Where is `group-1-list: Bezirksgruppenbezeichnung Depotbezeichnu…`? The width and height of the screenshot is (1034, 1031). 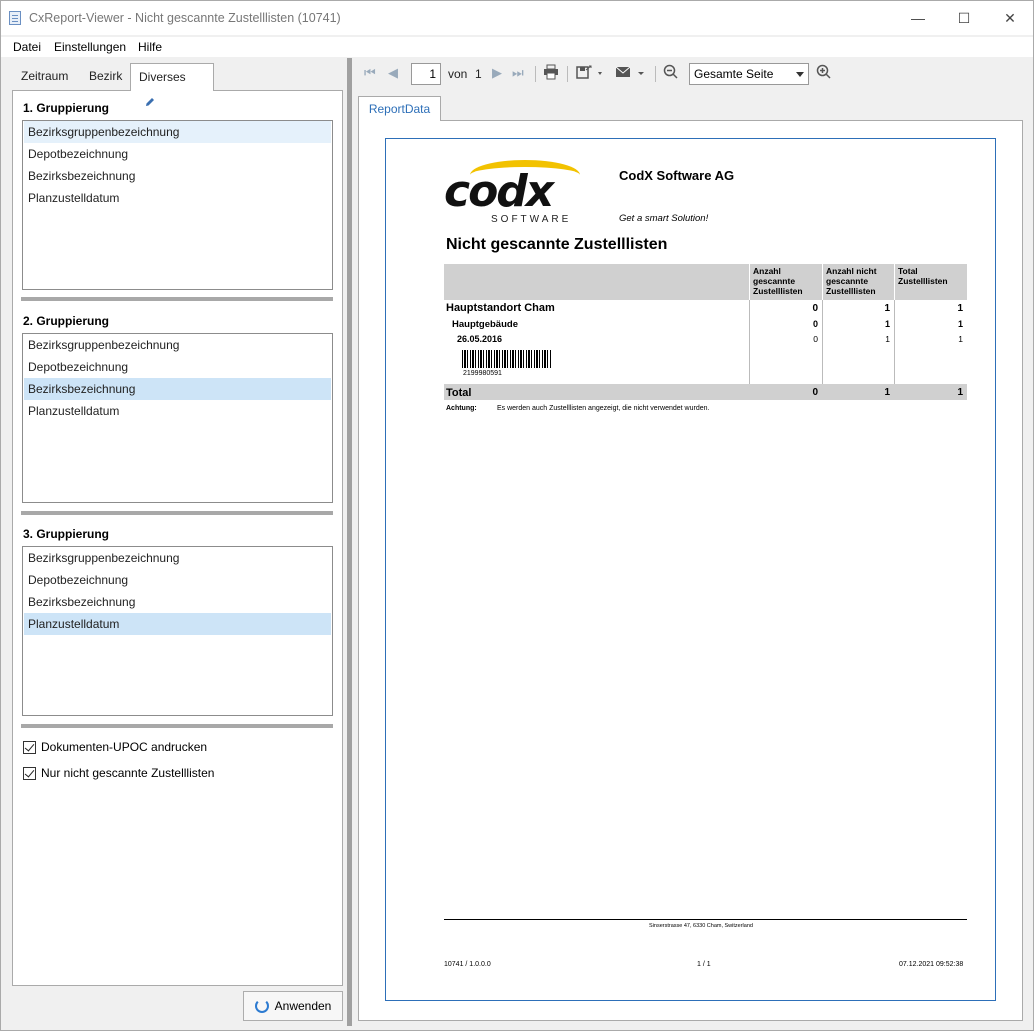
group-1-list: Bezirksgruppenbezeichnung Depotbezeichnu… is located at coordinates (177, 205).